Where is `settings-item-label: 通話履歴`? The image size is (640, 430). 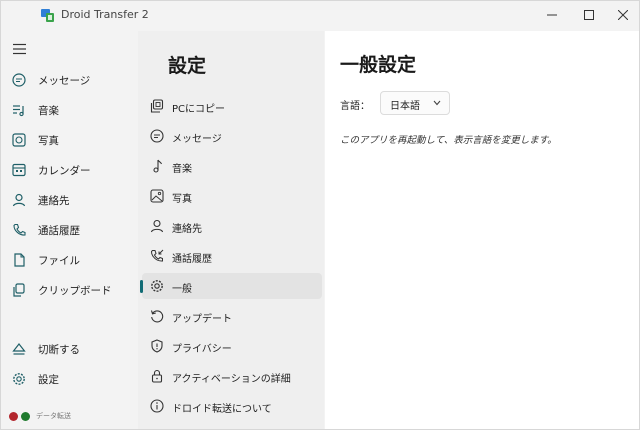
settings-item-label: 通話履歴 is located at coordinates (192, 259).